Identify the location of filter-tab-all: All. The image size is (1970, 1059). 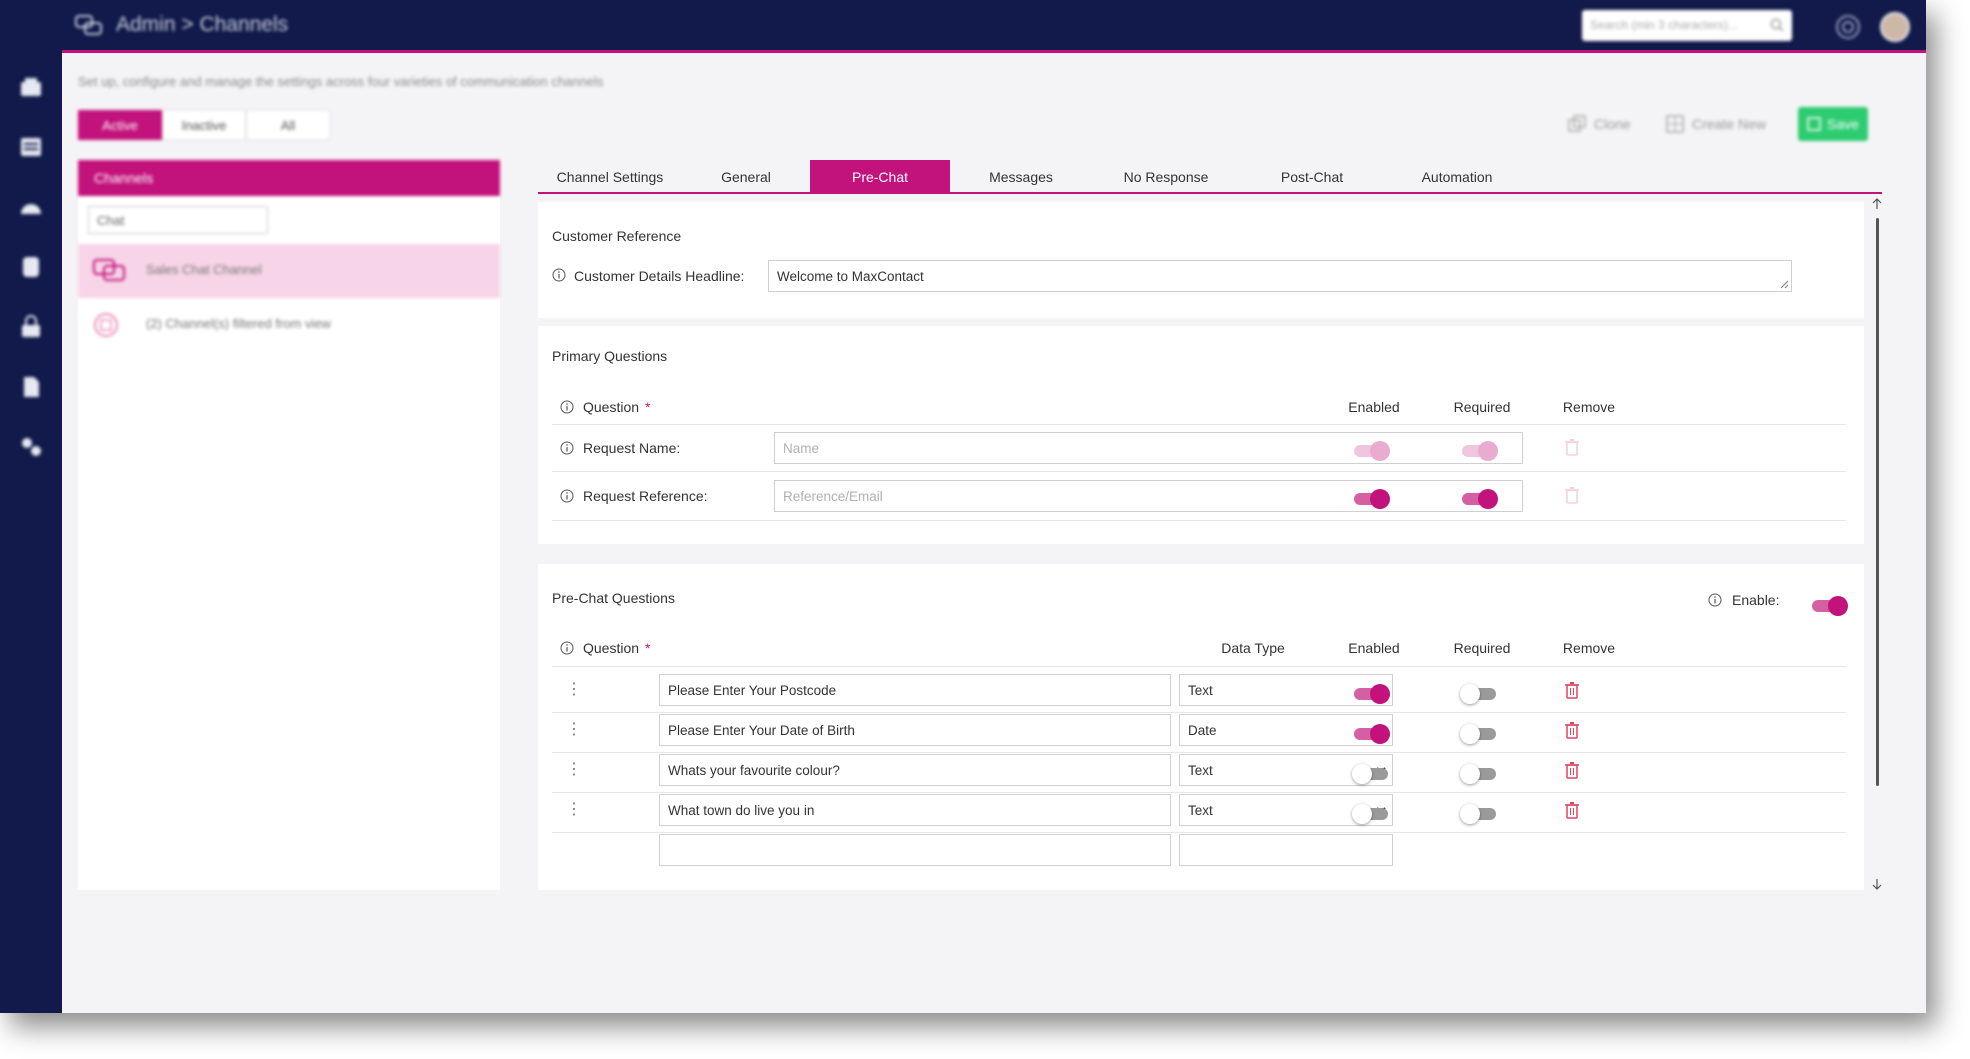
(288, 125).